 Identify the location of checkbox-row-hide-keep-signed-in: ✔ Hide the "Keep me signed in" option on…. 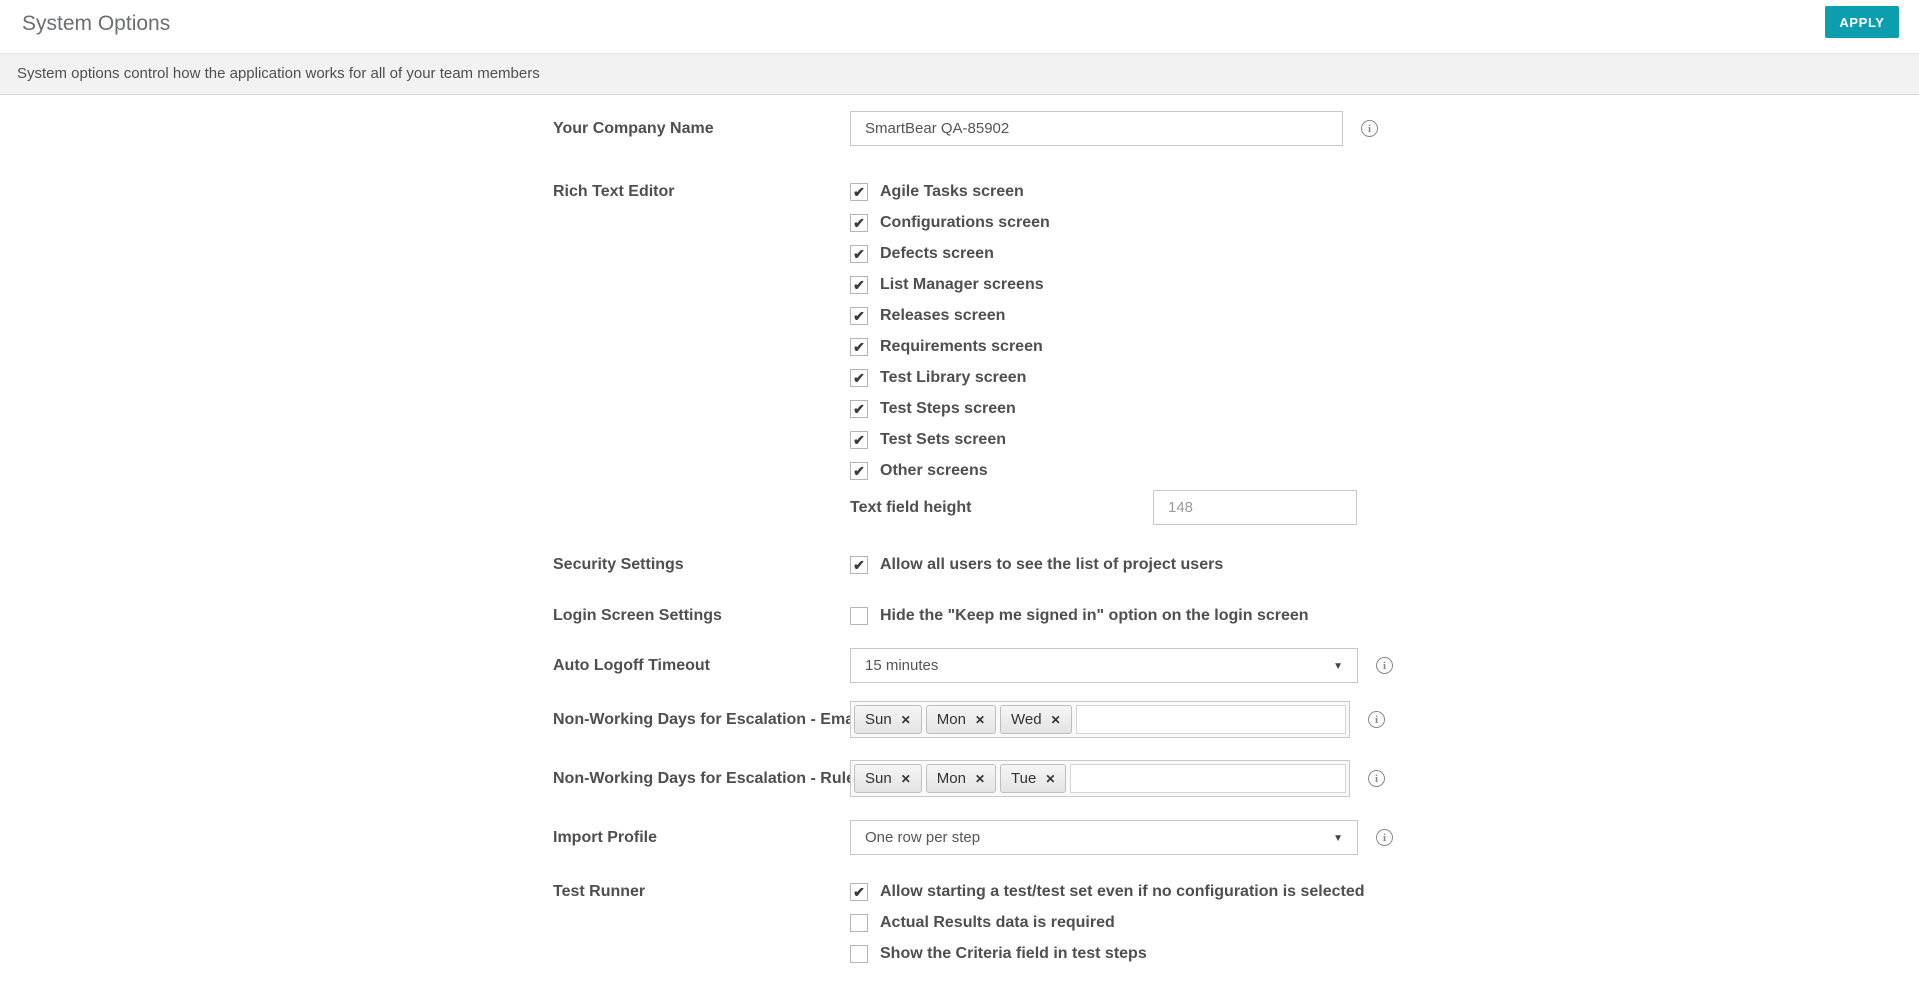
(1079, 615).